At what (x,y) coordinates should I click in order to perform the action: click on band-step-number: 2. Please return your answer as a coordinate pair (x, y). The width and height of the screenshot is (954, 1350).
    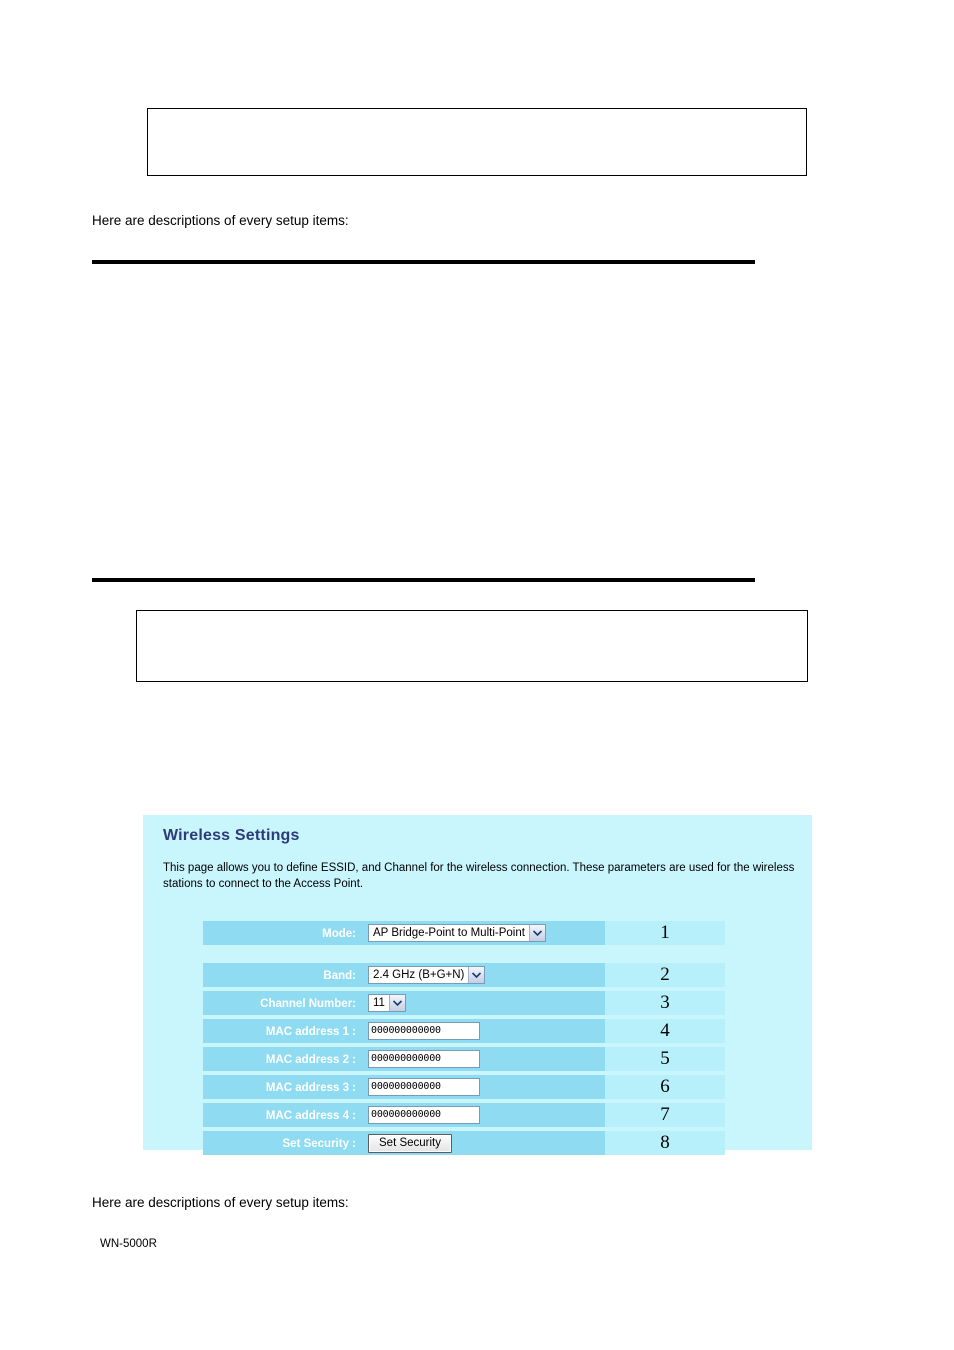
    Looking at the image, I should click on (665, 975).